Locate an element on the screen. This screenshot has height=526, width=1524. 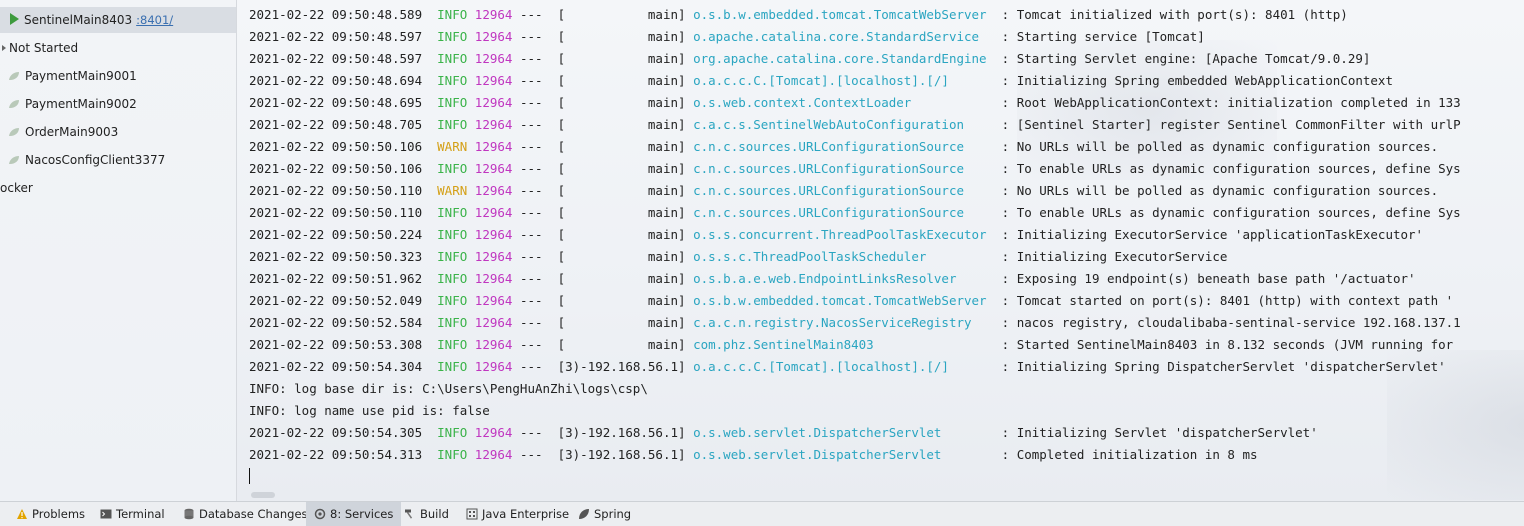
log-message: : Starting service [Tomcat] is located at coordinates (1103, 36).